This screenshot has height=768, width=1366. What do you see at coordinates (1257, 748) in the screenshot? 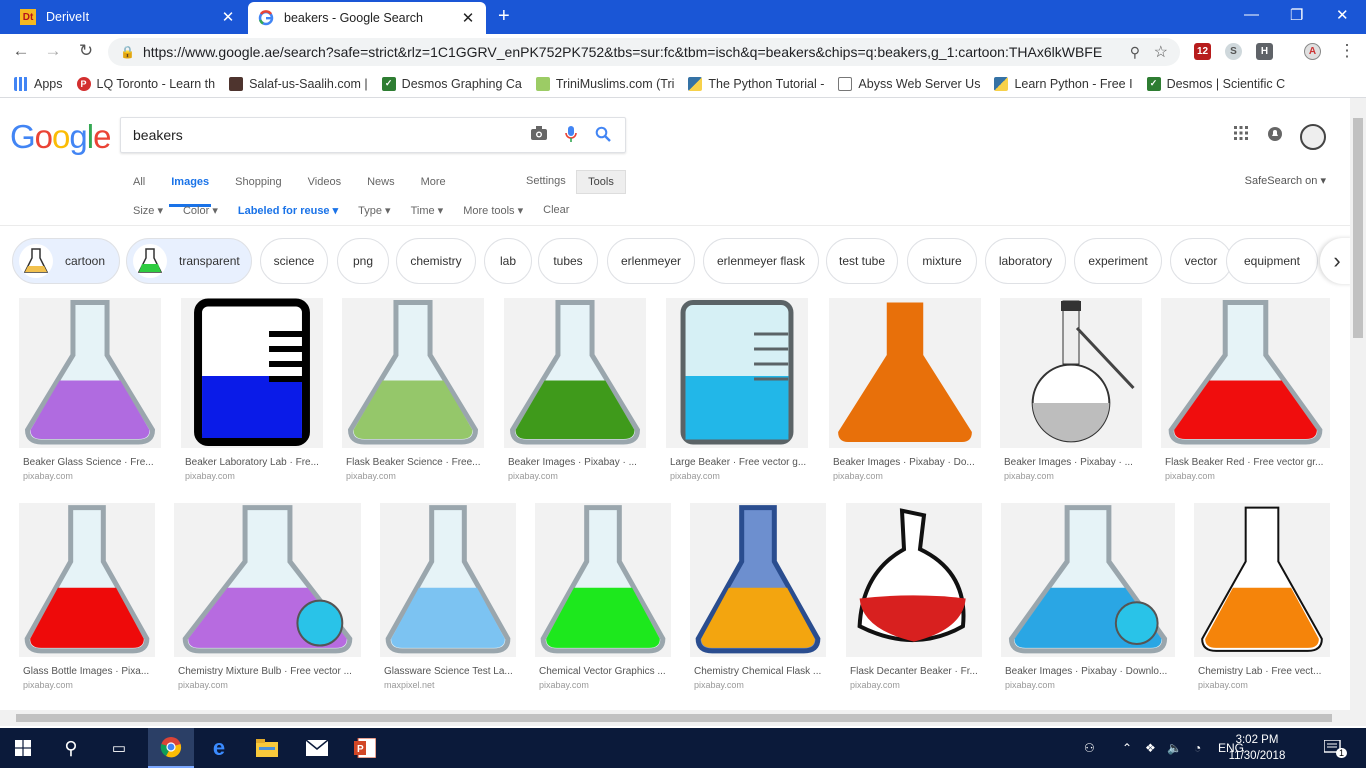
I see `clock: 3:02 PM 11/30/2018` at bounding box center [1257, 748].